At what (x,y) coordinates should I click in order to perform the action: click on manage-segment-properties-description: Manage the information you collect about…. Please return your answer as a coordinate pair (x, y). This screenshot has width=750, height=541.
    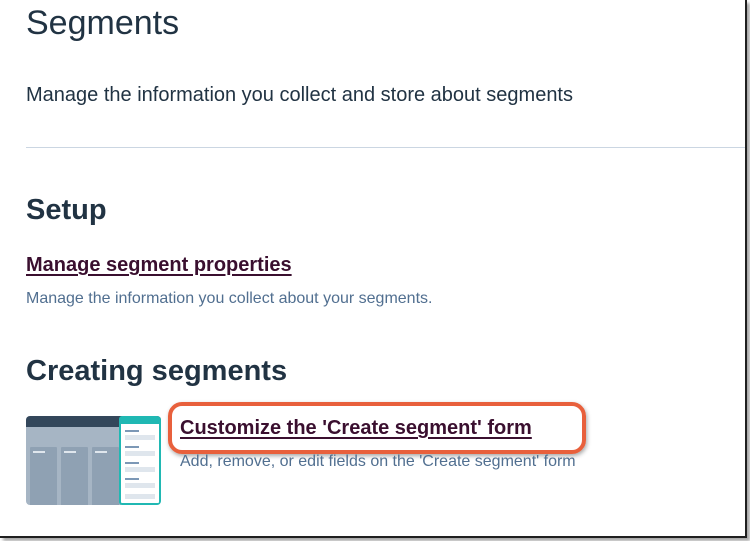
    Looking at the image, I should click on (229, 298).